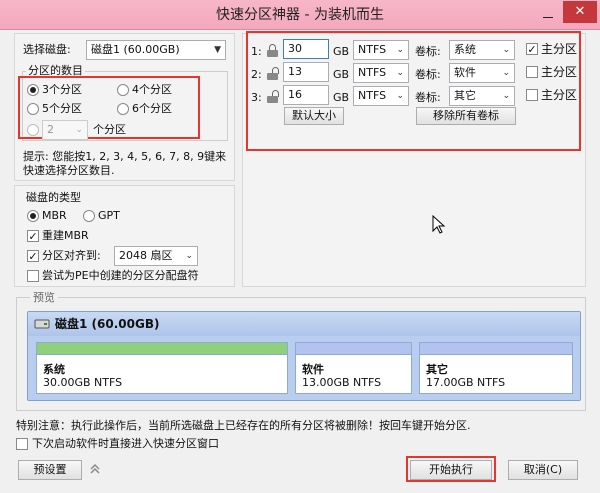  What do you see at coordinates (306, 72) in the screenshot?
I see `partition-size-input: 13` at bounding box center [306, 72].